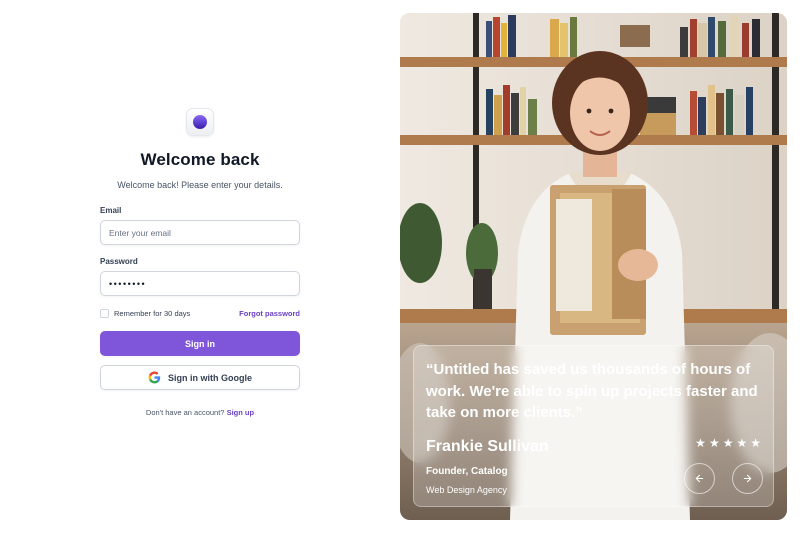 The width and height of the screenshot is (800, 533). What do you see at coordinates (154, 377) in the screenshot?
I see `google-icon` at bounding box center [154, 377].